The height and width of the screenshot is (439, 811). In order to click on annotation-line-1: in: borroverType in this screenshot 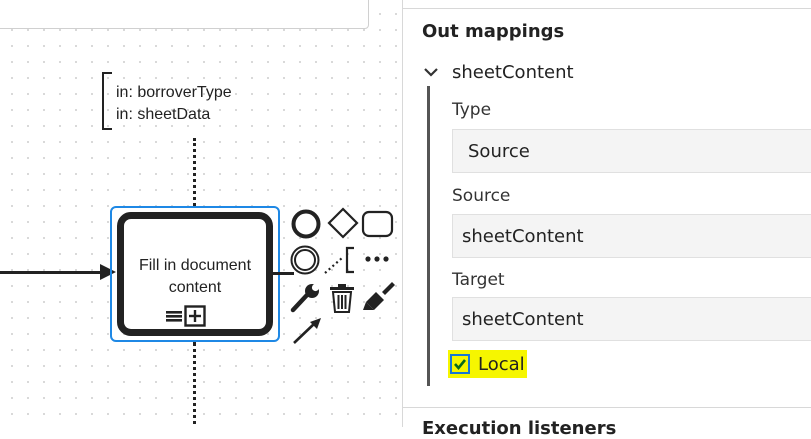, I will do `click(174, 92)`.